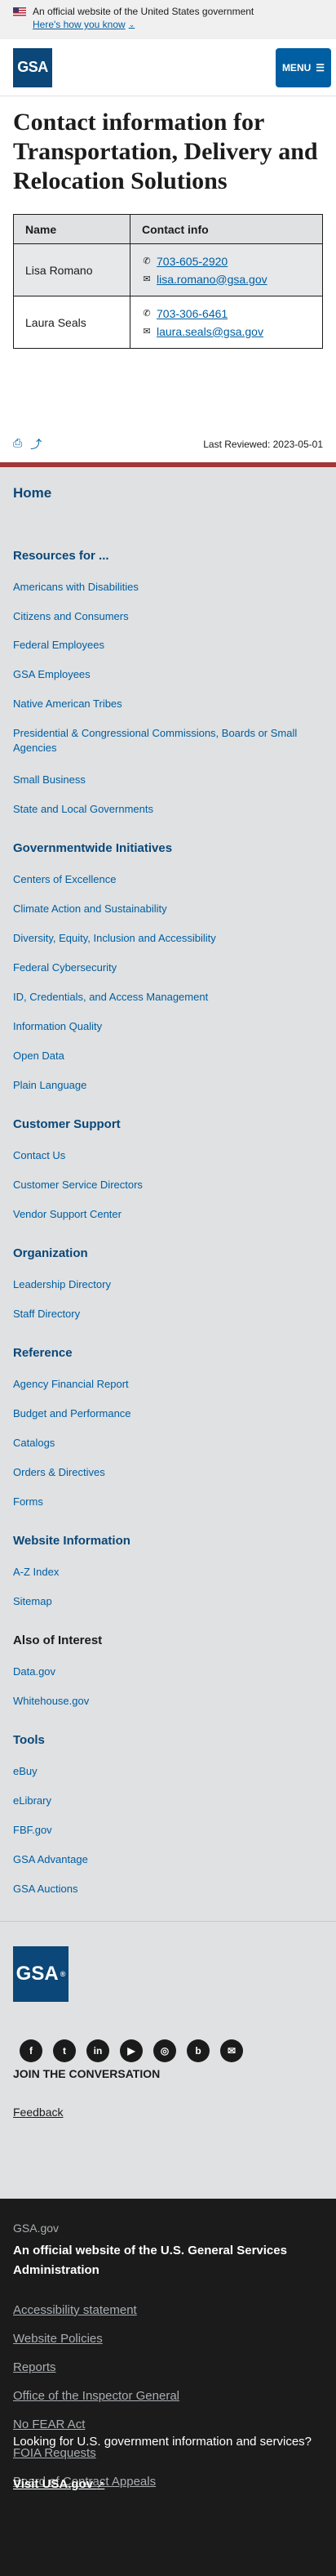 This screenshot has width=336, height=2576. What do you see at coordinates (58, 2339) in the screenshot?
I see `footer-link: Website Policies` at bounding box center [58, 2339].